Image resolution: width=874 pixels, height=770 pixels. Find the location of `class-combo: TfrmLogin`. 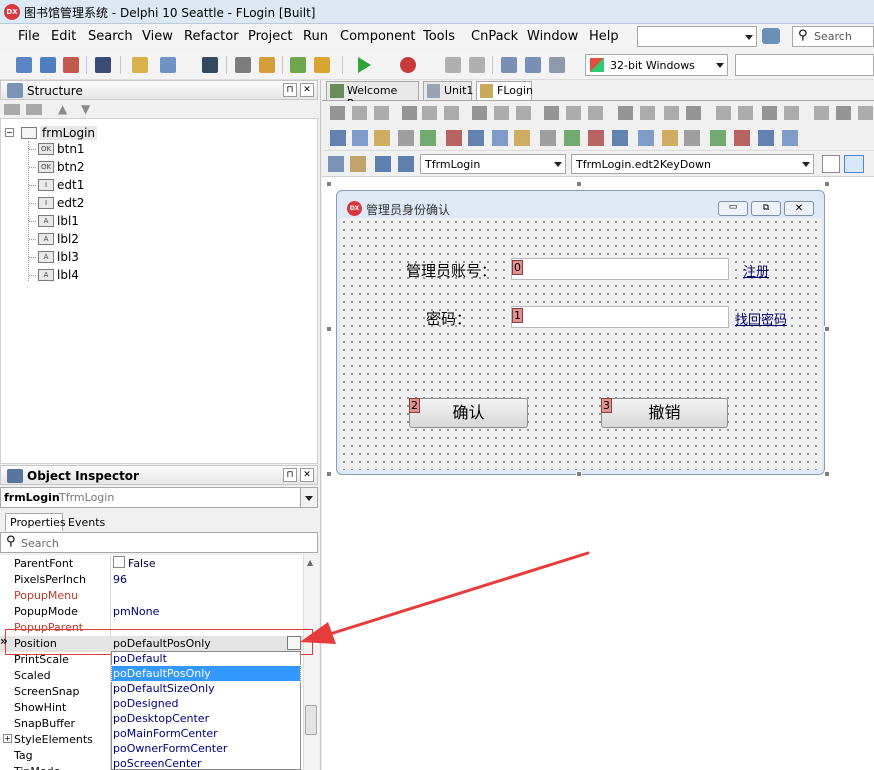

class-combo: TfrmLogin is located at coordinates (493, 164).